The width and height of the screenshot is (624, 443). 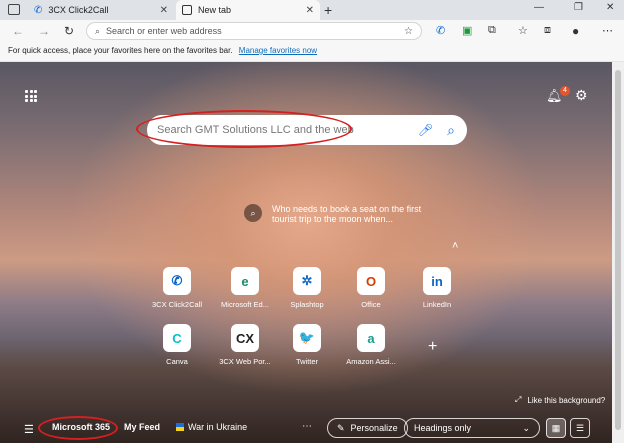 I want to click on grid-view-icon: ▦, so click(x=556, y=428).